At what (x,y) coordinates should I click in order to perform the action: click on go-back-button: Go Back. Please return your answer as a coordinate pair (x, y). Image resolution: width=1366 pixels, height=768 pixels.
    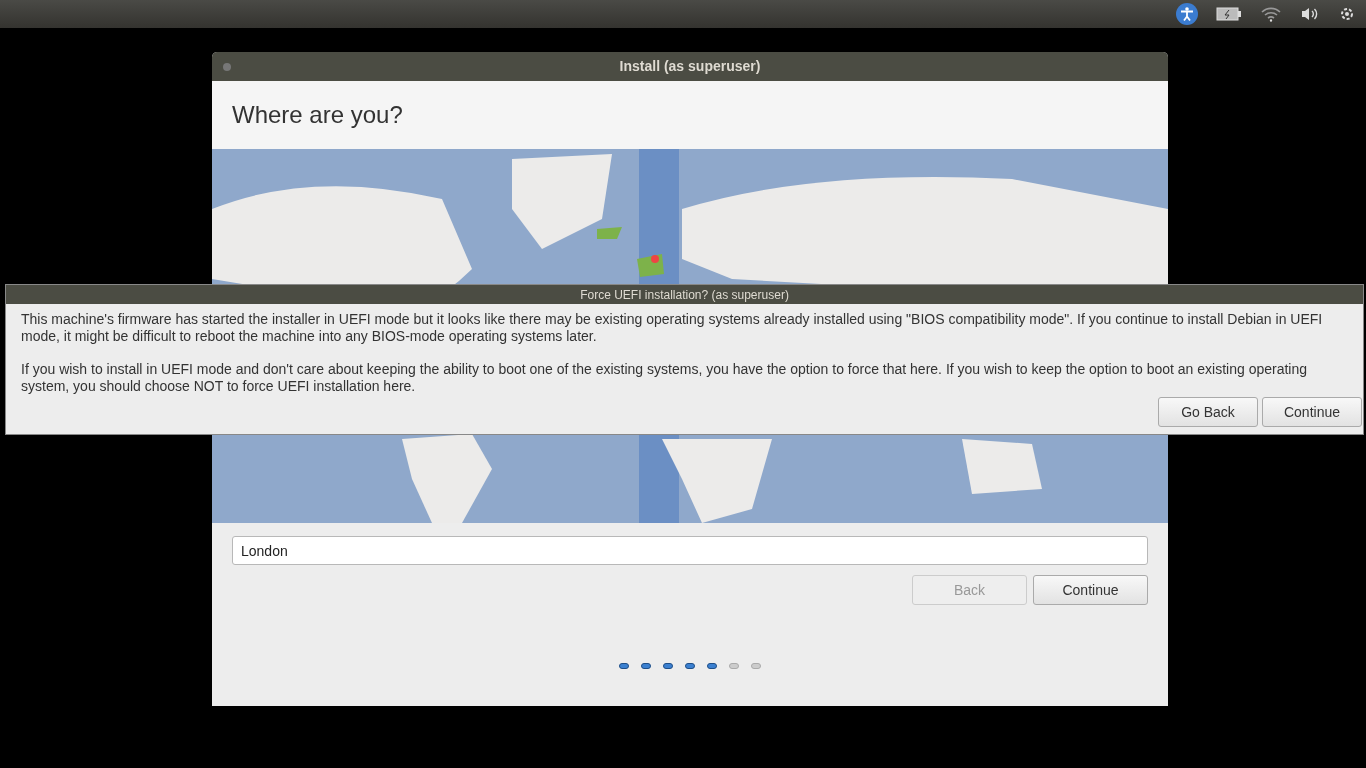
    Looking at the image, I should click on (1208, 412).